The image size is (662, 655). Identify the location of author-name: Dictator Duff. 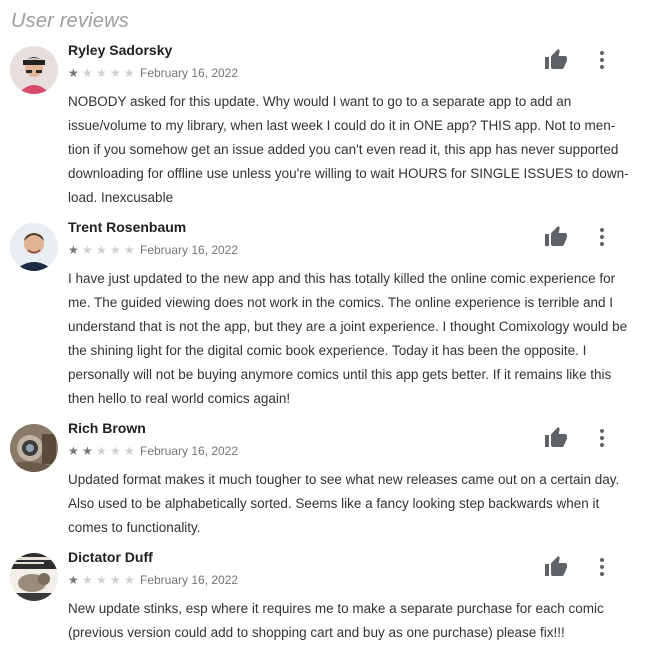
(110, 557).